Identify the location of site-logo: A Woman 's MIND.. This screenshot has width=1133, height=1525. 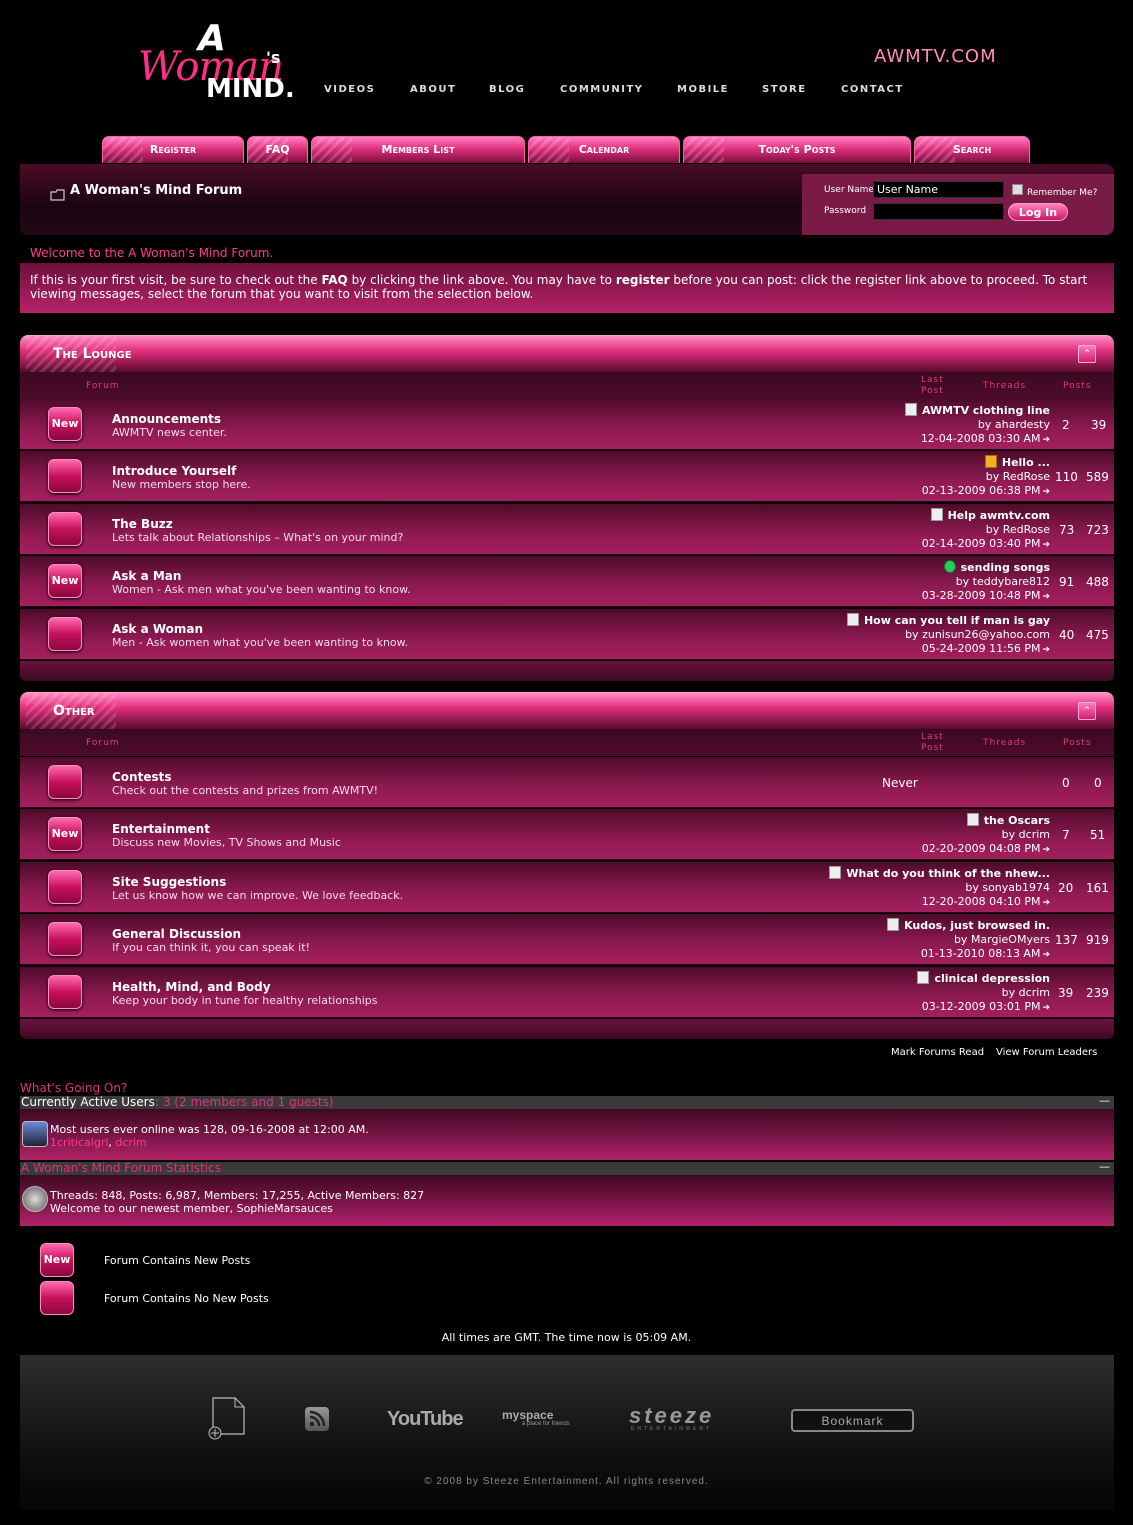
(223, 61).